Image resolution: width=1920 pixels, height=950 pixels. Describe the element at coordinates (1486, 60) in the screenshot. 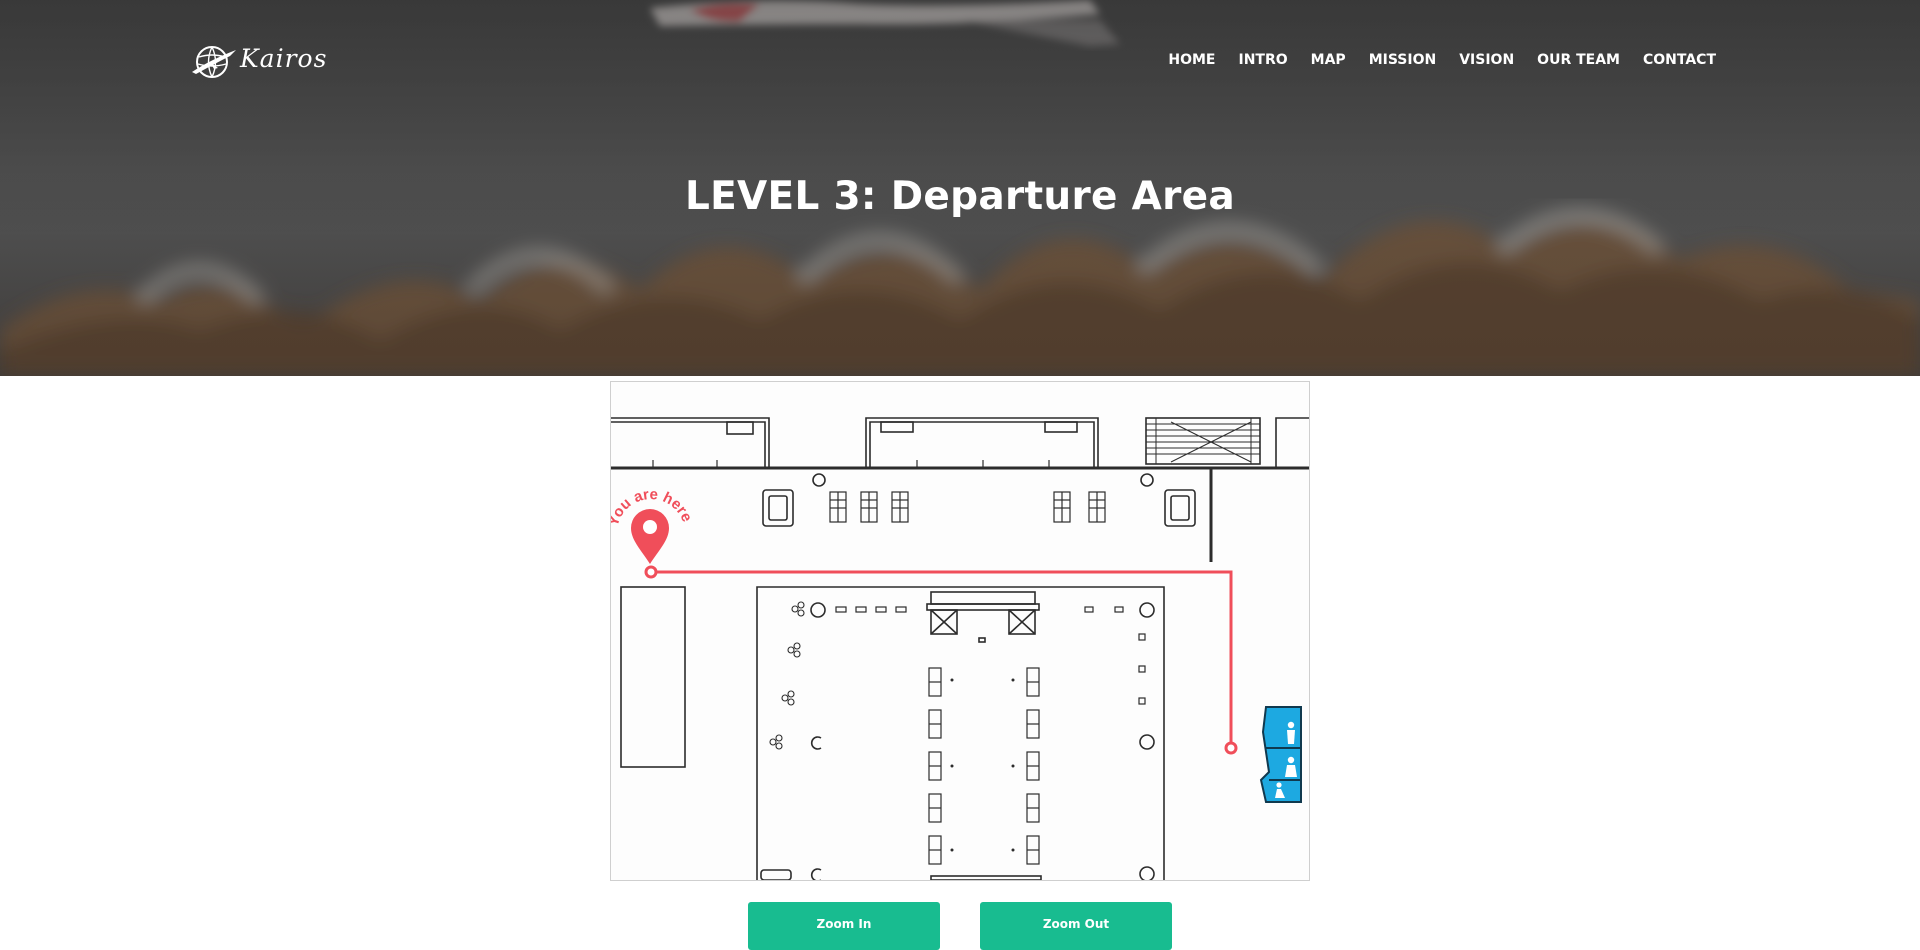

I see `nav-item-vision: VISION` at that location.